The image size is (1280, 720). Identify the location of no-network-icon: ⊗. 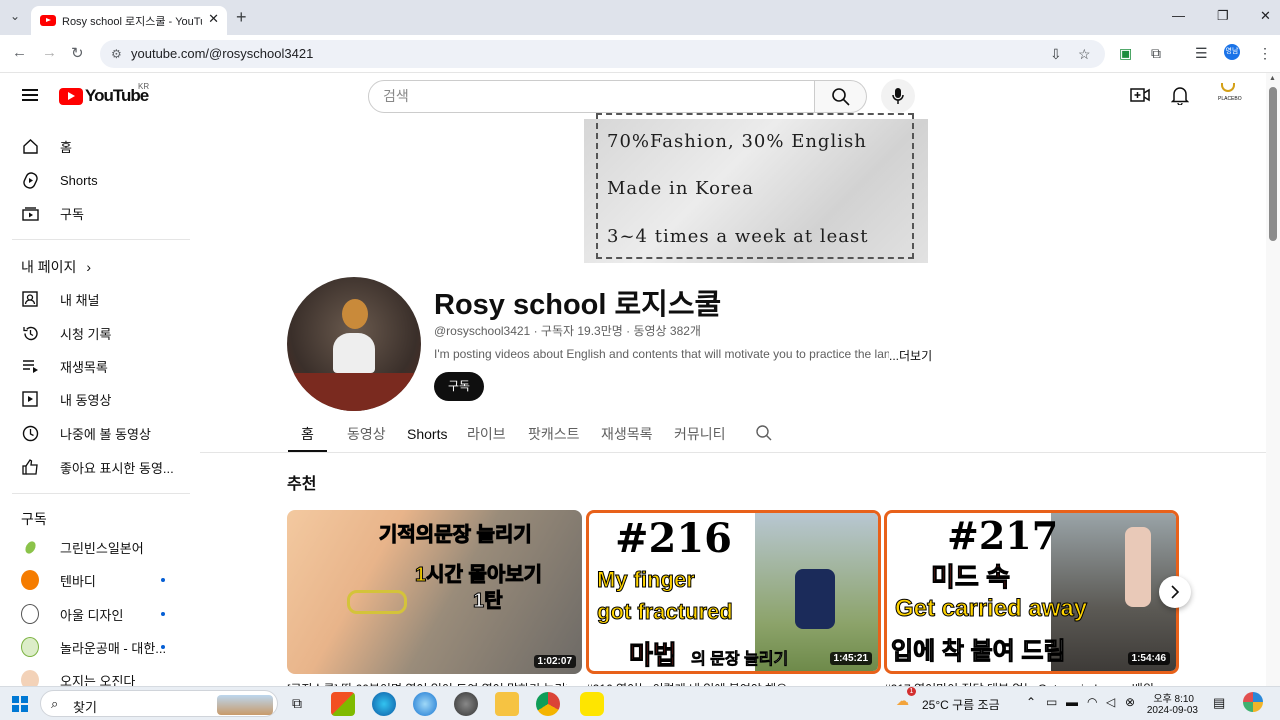
(1130, 702).